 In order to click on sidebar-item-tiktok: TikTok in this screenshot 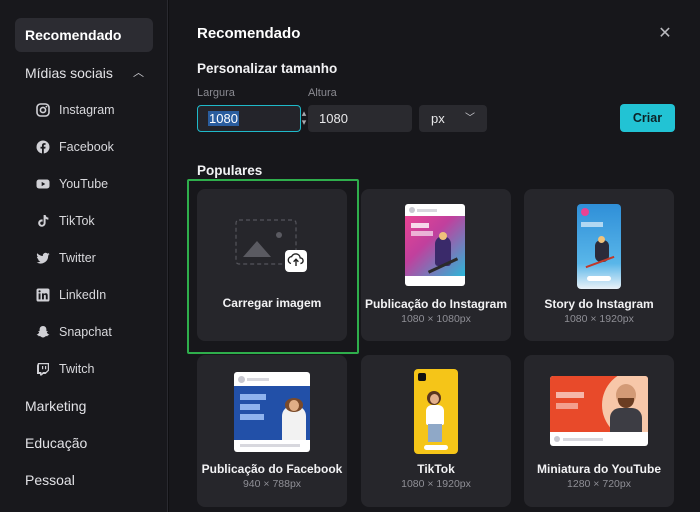, I will do `click(65, 221)`.